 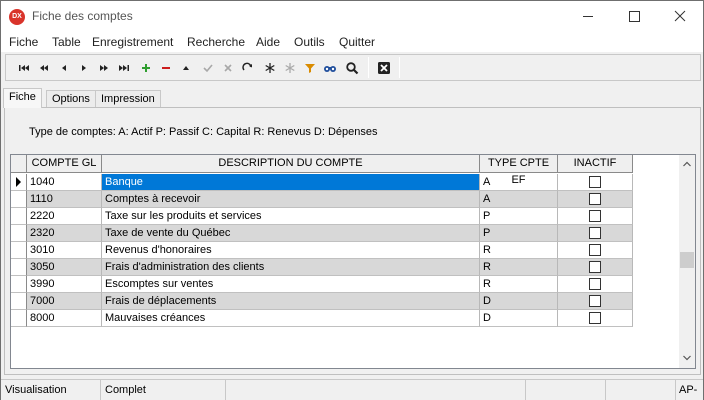 What do you see at coordinates (352, 16) in the screenshot?
I see `title-bar: DX Fiche des comptes` at bounding box center [352, 16].